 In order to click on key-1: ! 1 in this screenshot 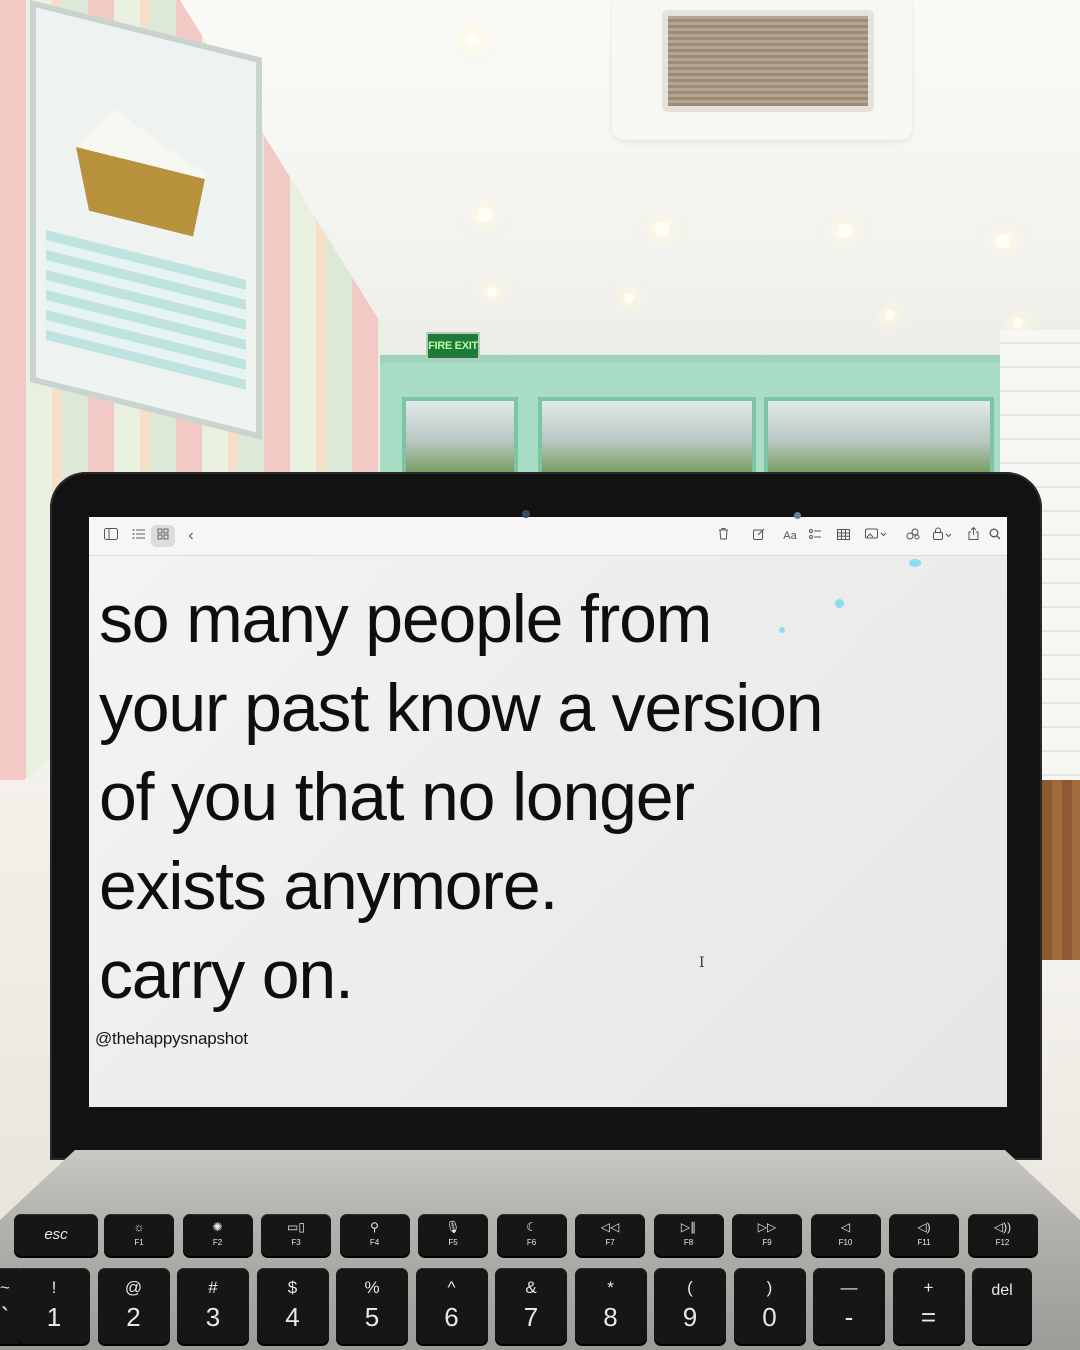, I will do `click(54, 1306)`.